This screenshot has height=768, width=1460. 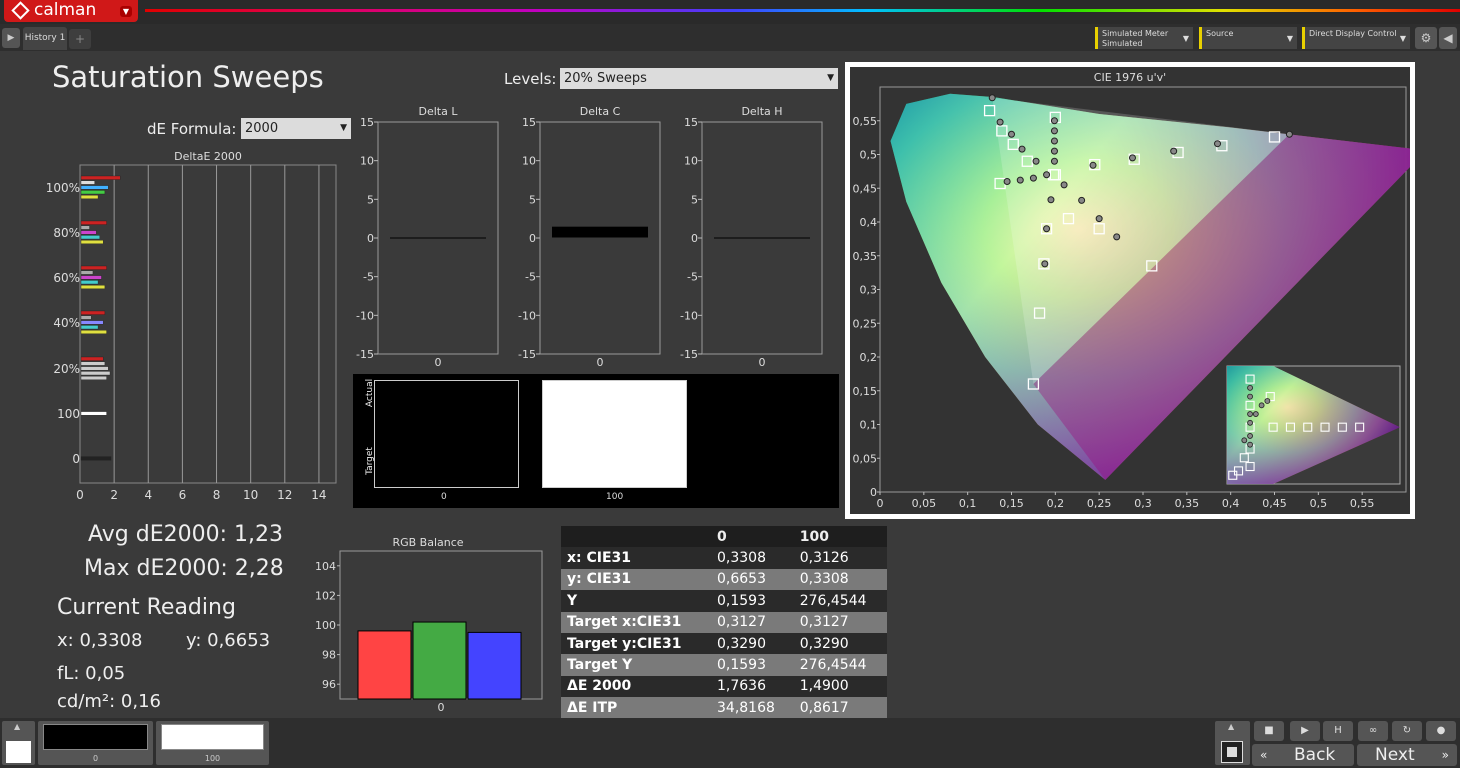 What do you see at coordinates (1407, 755) in the screenshot?
I see `next-button: Next »` at bounding box center [1407, 755].